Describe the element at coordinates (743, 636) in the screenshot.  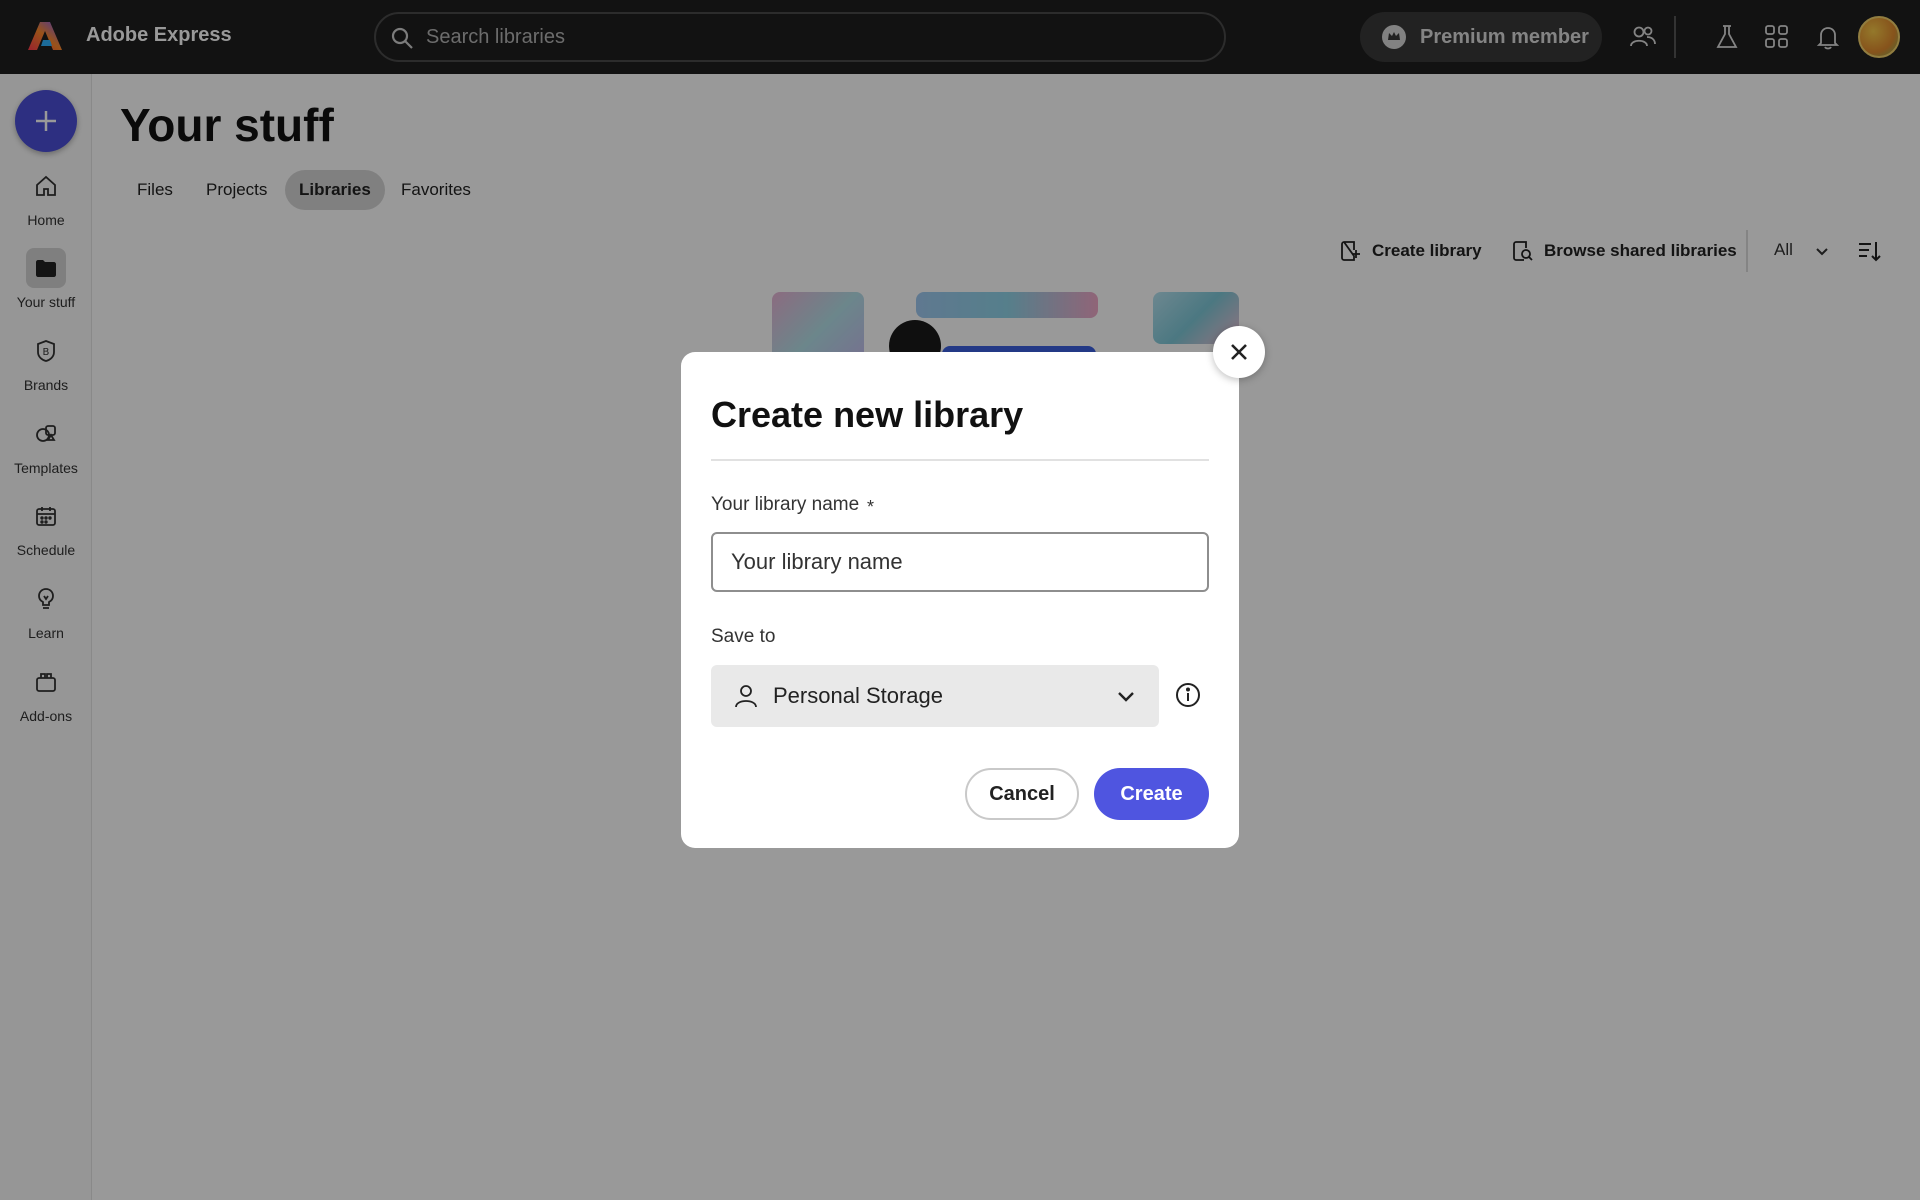
I see `save-to-label: Save to` at that location.